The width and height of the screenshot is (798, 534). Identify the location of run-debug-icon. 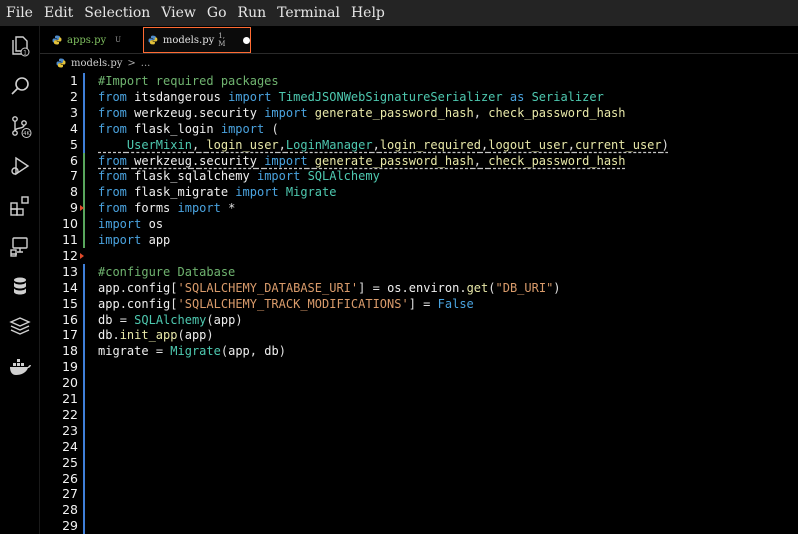
(20, 166).